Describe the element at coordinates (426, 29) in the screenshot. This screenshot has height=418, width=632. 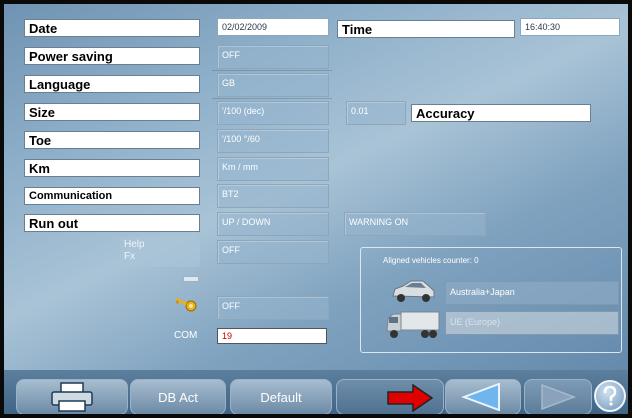
I see `time-label: Time` at that location.